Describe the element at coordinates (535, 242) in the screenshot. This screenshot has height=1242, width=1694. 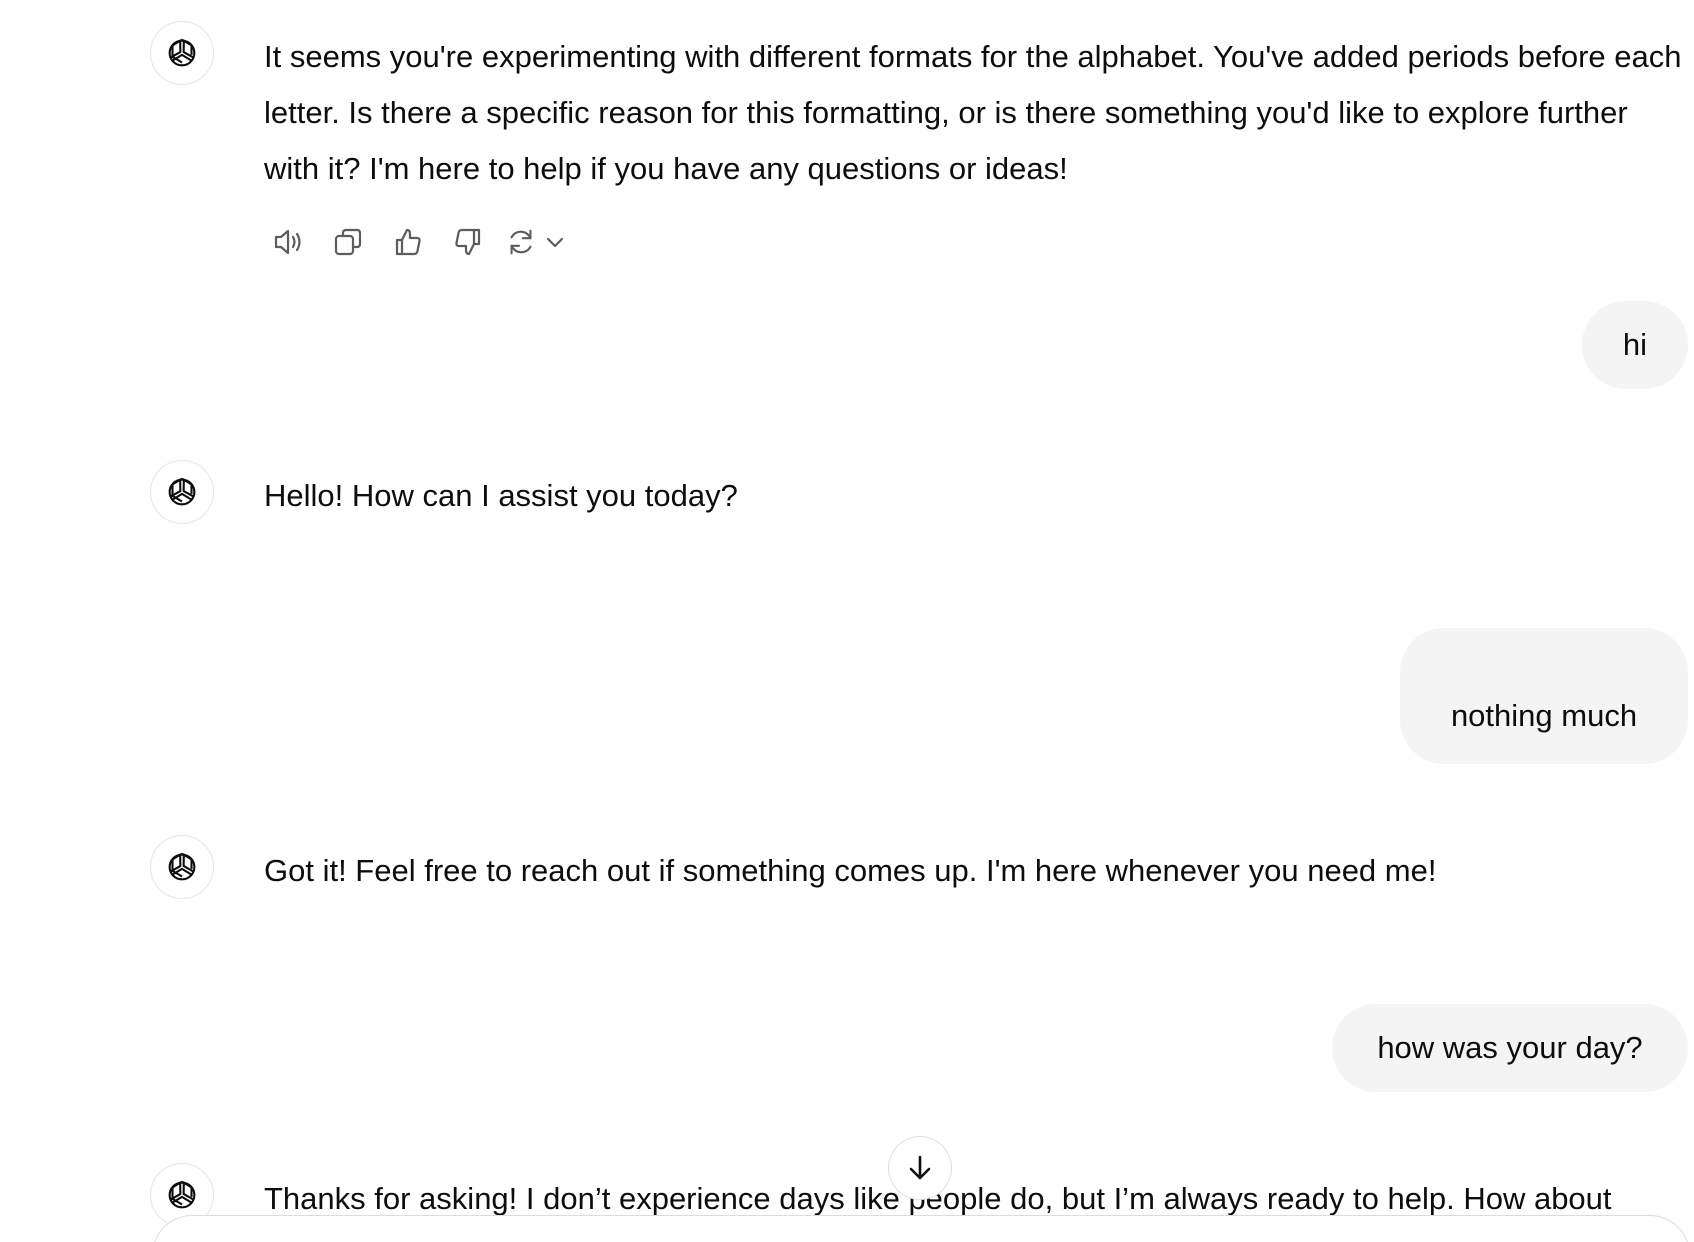
I see `regenerate-button` at that location.